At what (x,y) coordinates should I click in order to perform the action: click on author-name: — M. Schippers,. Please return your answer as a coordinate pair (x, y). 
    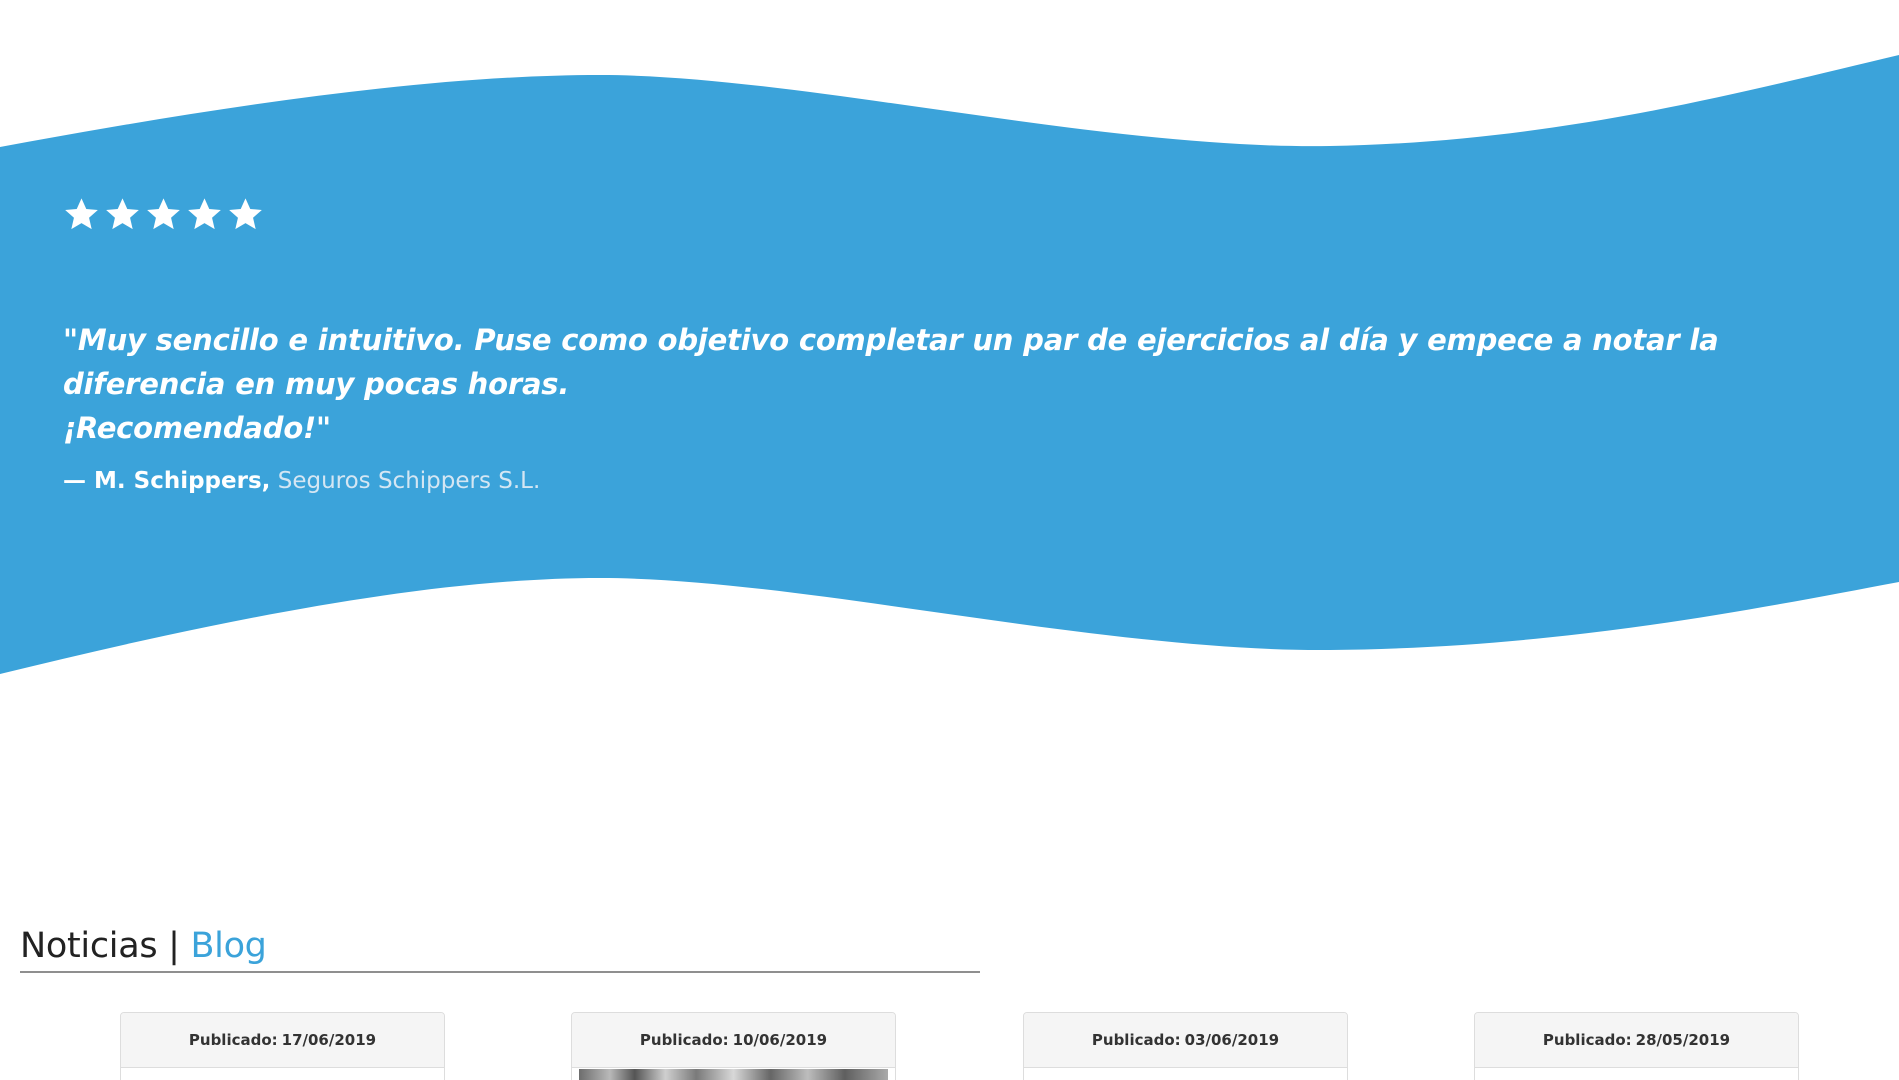
    Looking at the image, I should click on (167, 481).